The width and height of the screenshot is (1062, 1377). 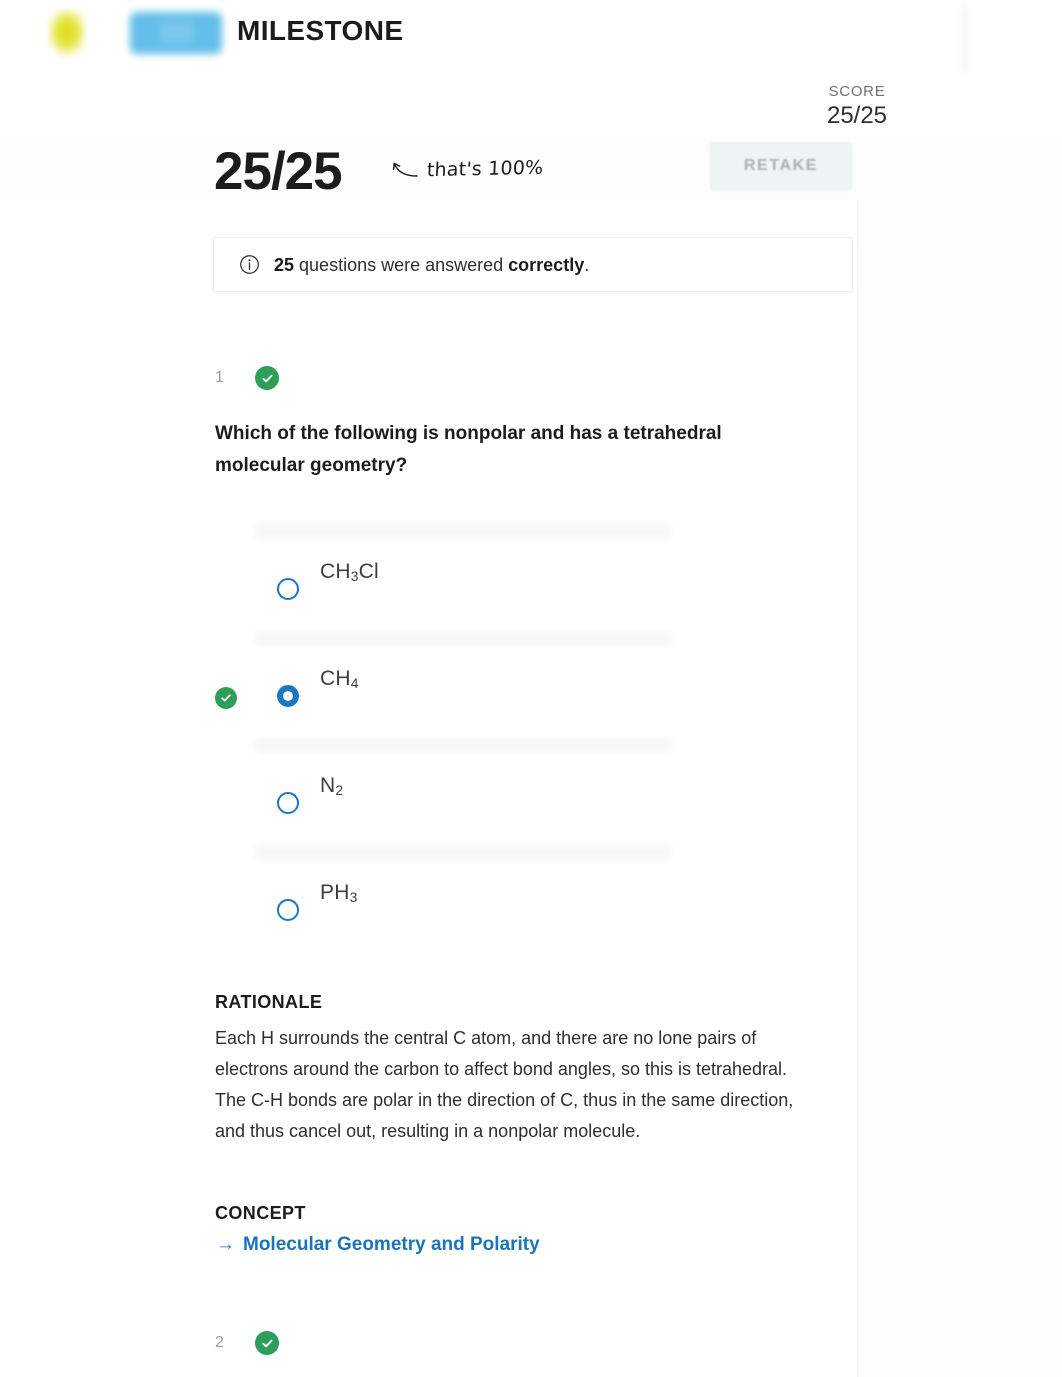 I want to click on option-row: N2, so click(x=525, y=787).